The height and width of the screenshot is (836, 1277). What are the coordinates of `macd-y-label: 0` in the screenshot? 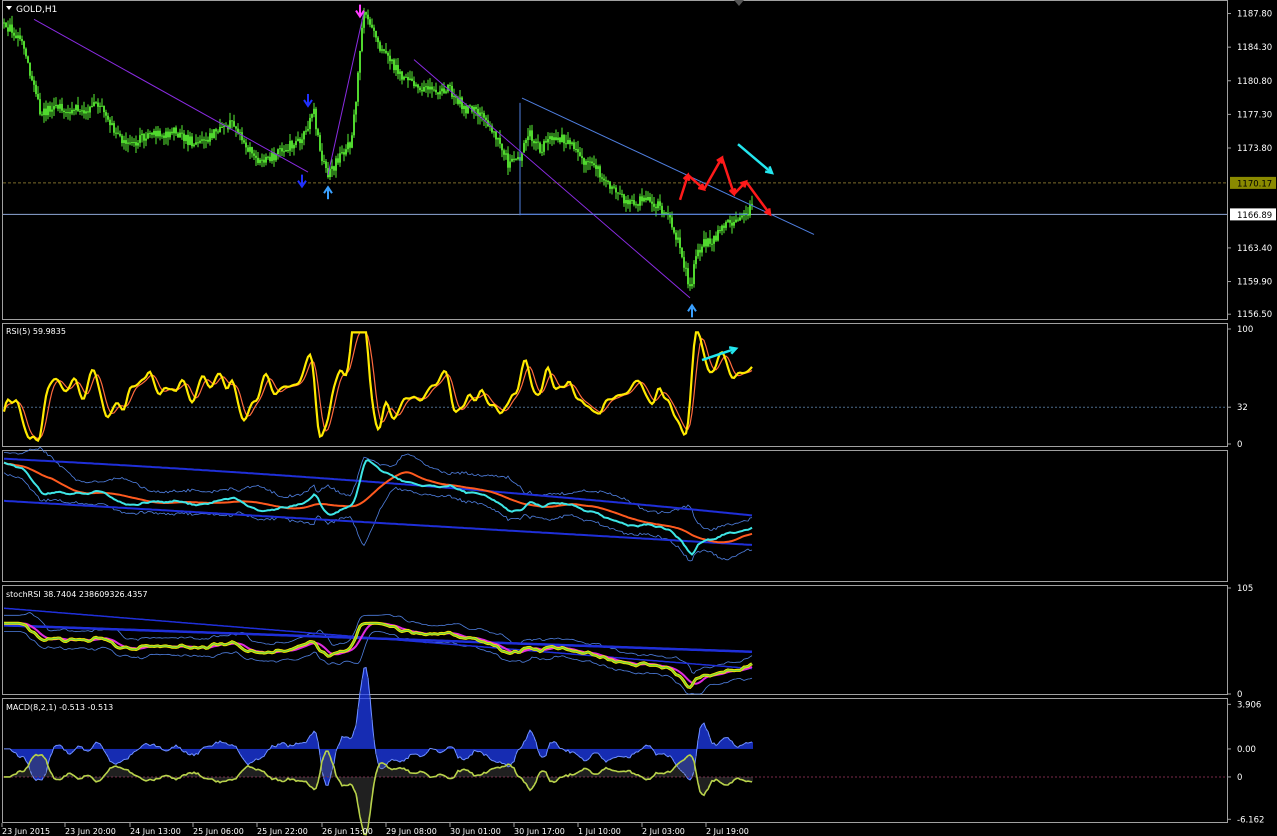 It's located at (1239, 778).